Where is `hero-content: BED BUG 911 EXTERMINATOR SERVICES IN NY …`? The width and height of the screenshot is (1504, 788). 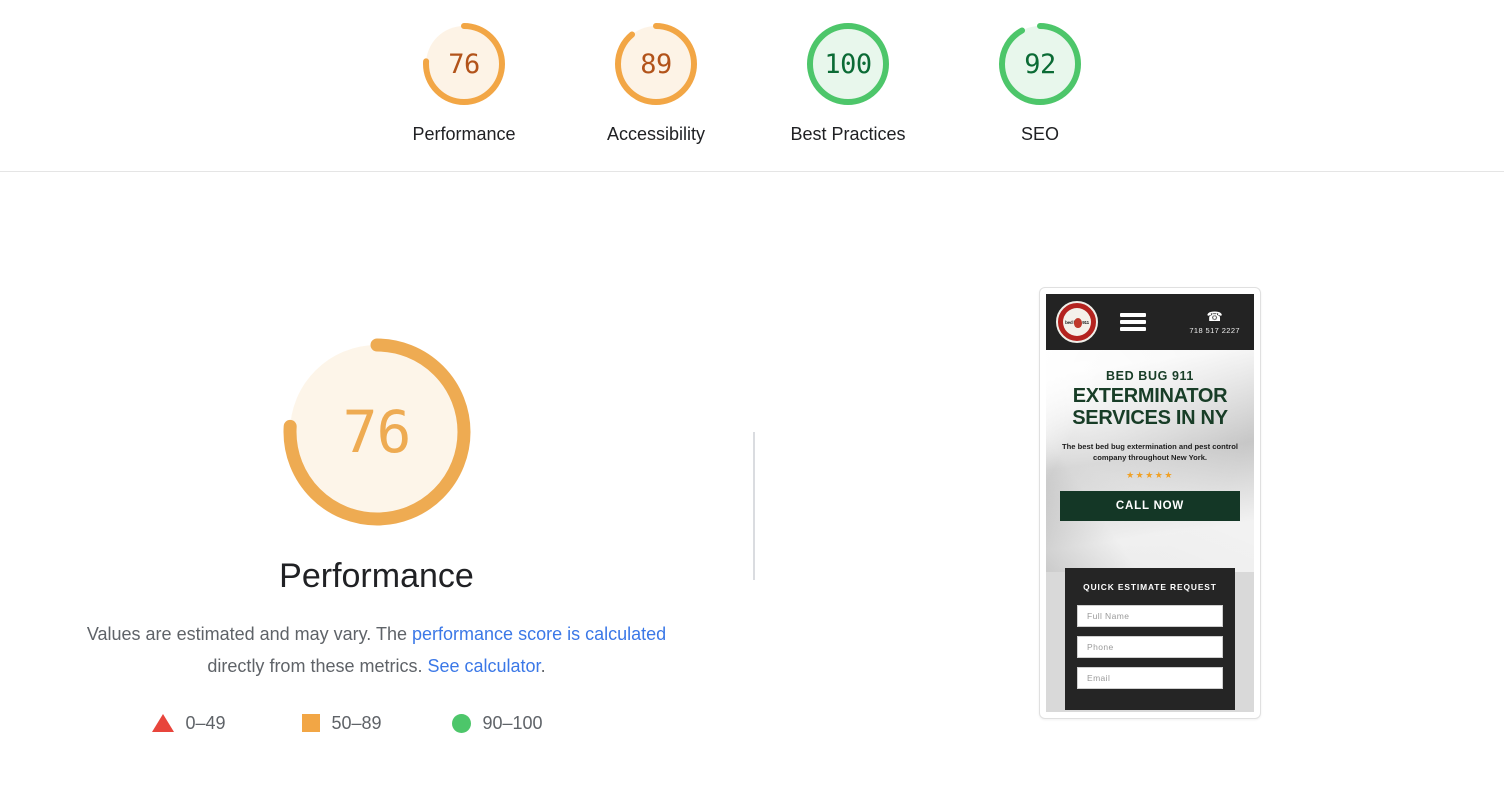
hero-content: BED BUG 911 EXTERMINATOR SERVICES IN NY … is located at coordinates (1150, 435).